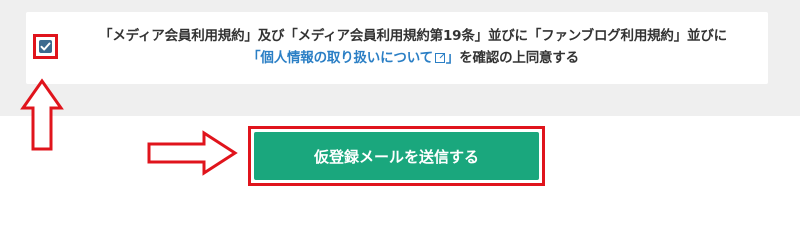  I want to click on send-registration-email-button: 仮登録メールを送信する, so click(396, 156).